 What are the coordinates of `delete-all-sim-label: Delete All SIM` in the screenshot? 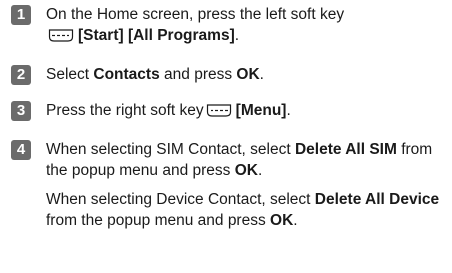 It's located at (345, 149).